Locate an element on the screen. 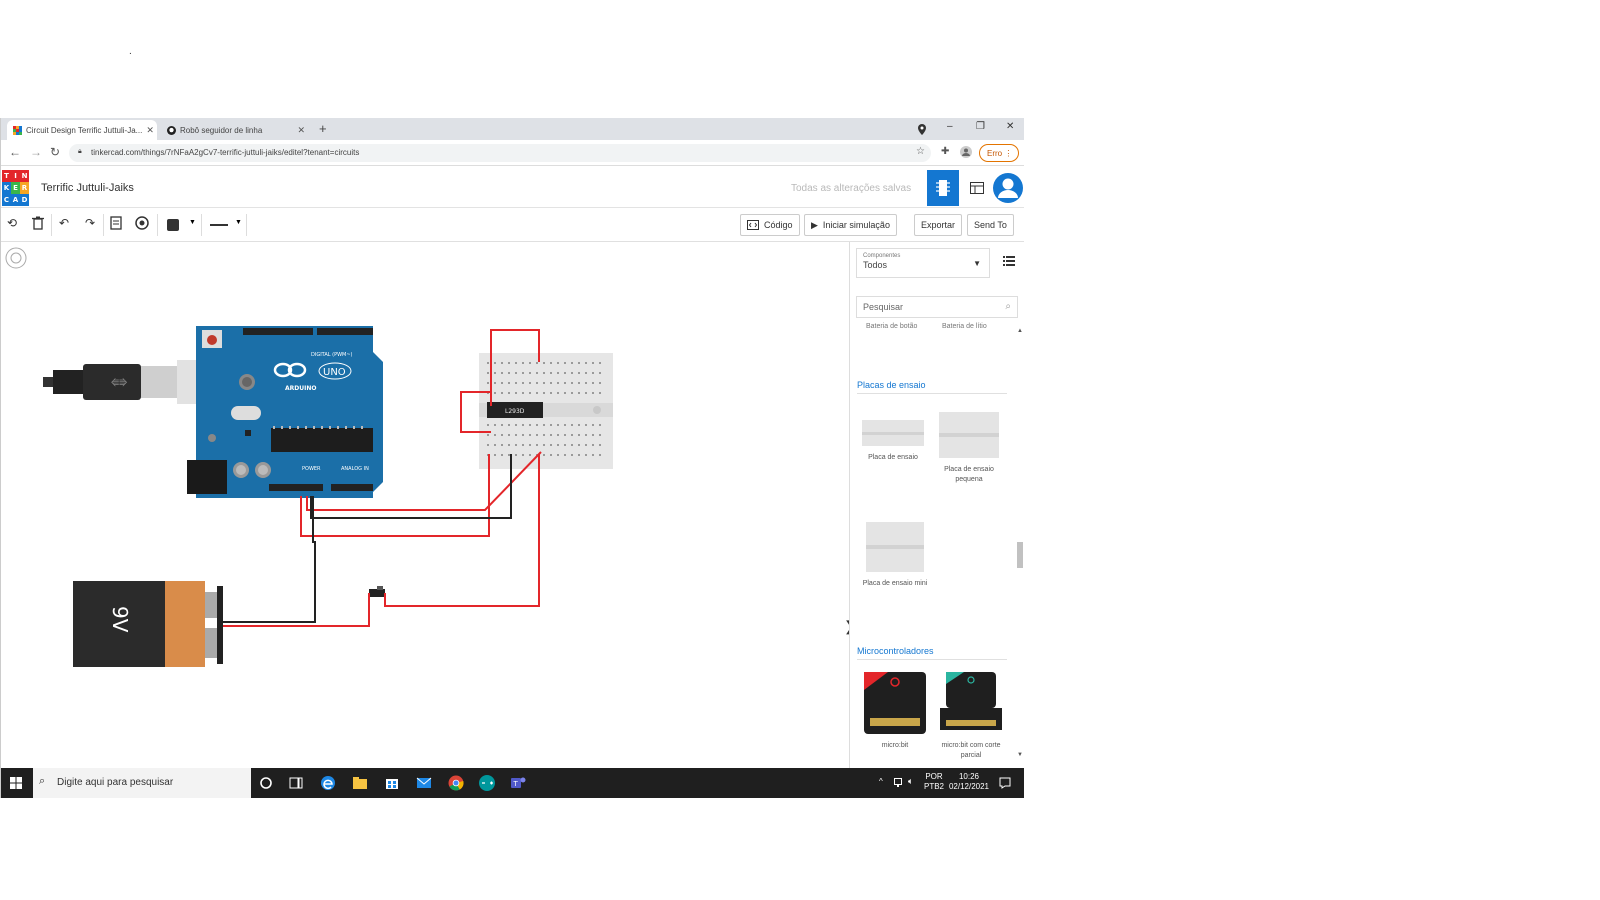 Image resolution: width=1600 pixels, height=900 pixels. logo-letter: K is located at coordinates (6, 188).